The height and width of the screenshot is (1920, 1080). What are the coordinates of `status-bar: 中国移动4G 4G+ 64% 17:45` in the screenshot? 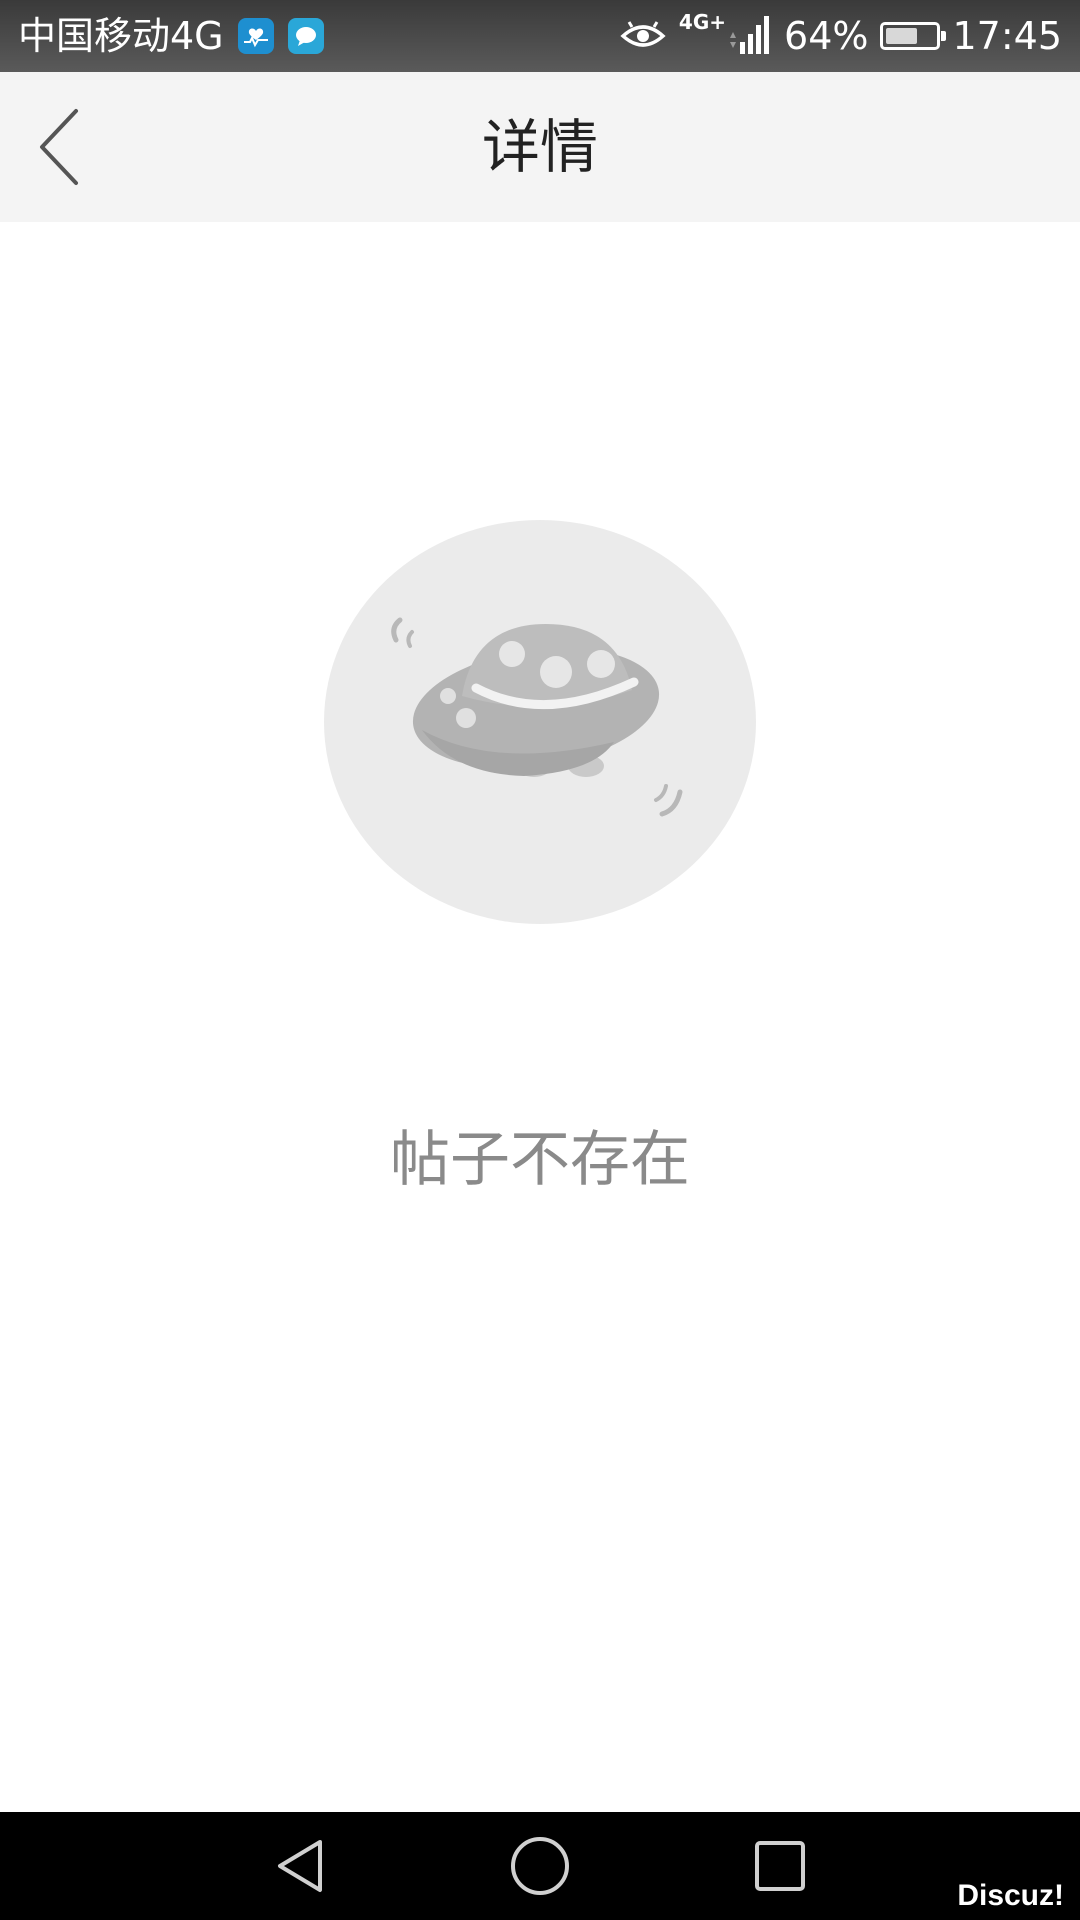 It's located at (540, 36).